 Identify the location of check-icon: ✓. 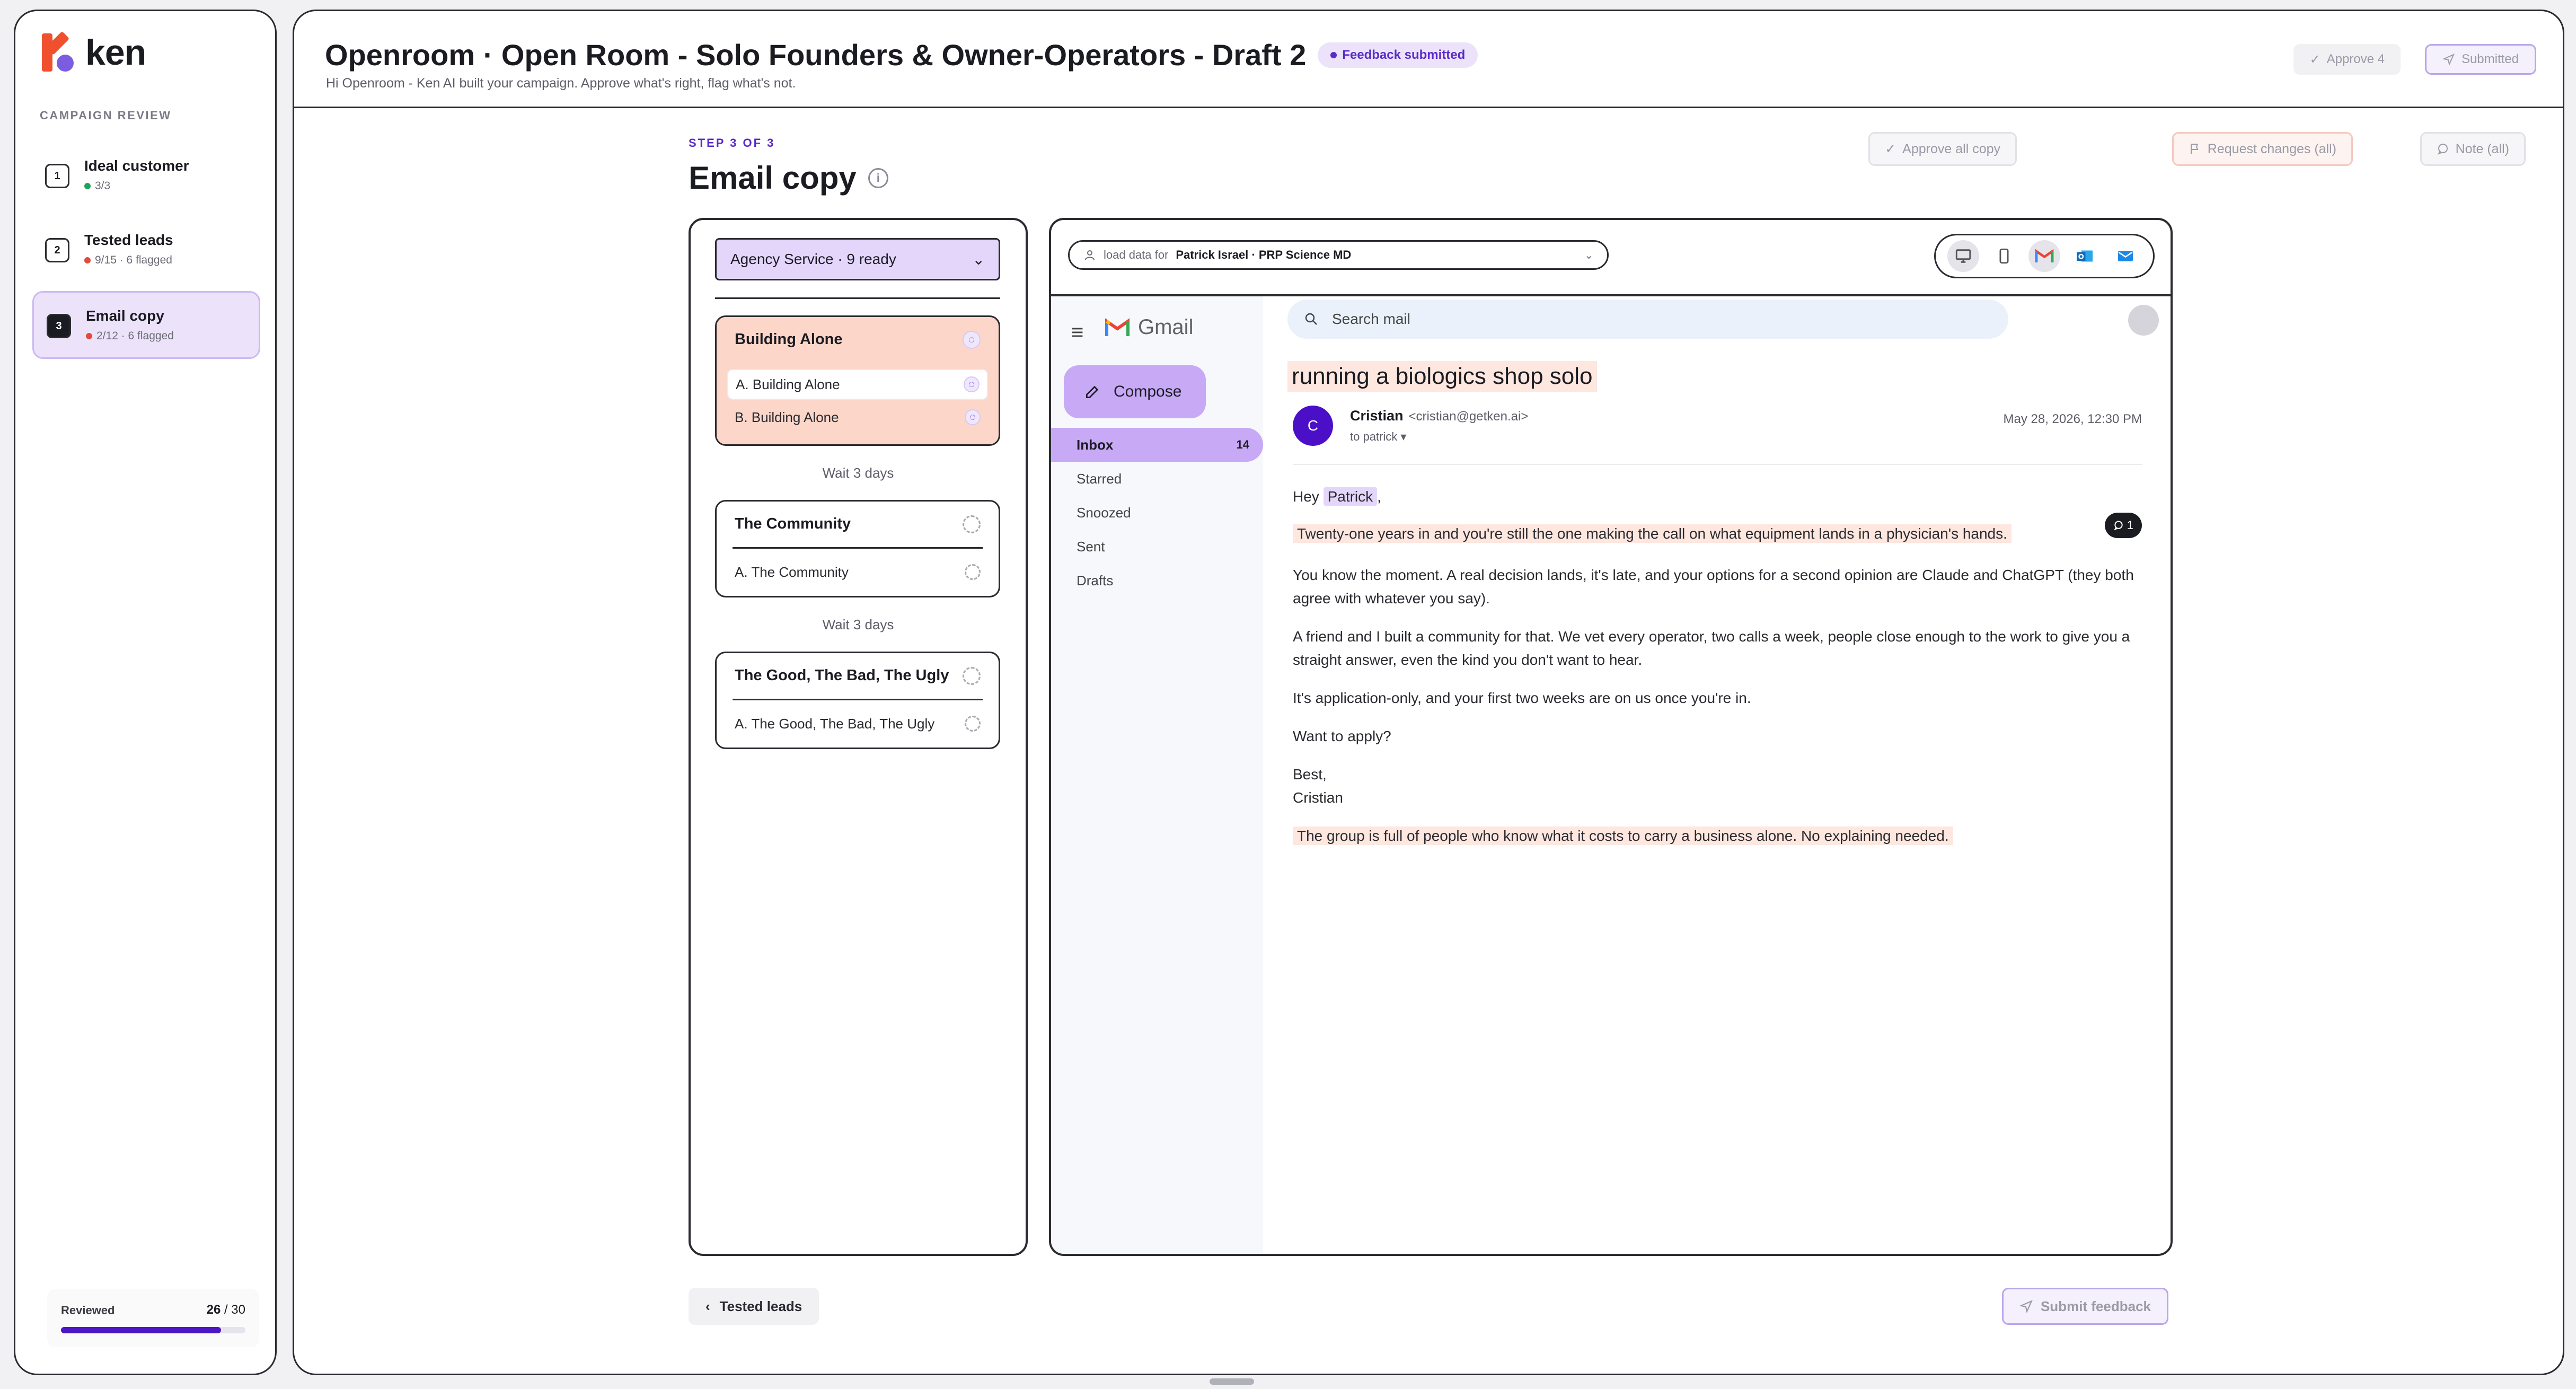
(1890, 149).